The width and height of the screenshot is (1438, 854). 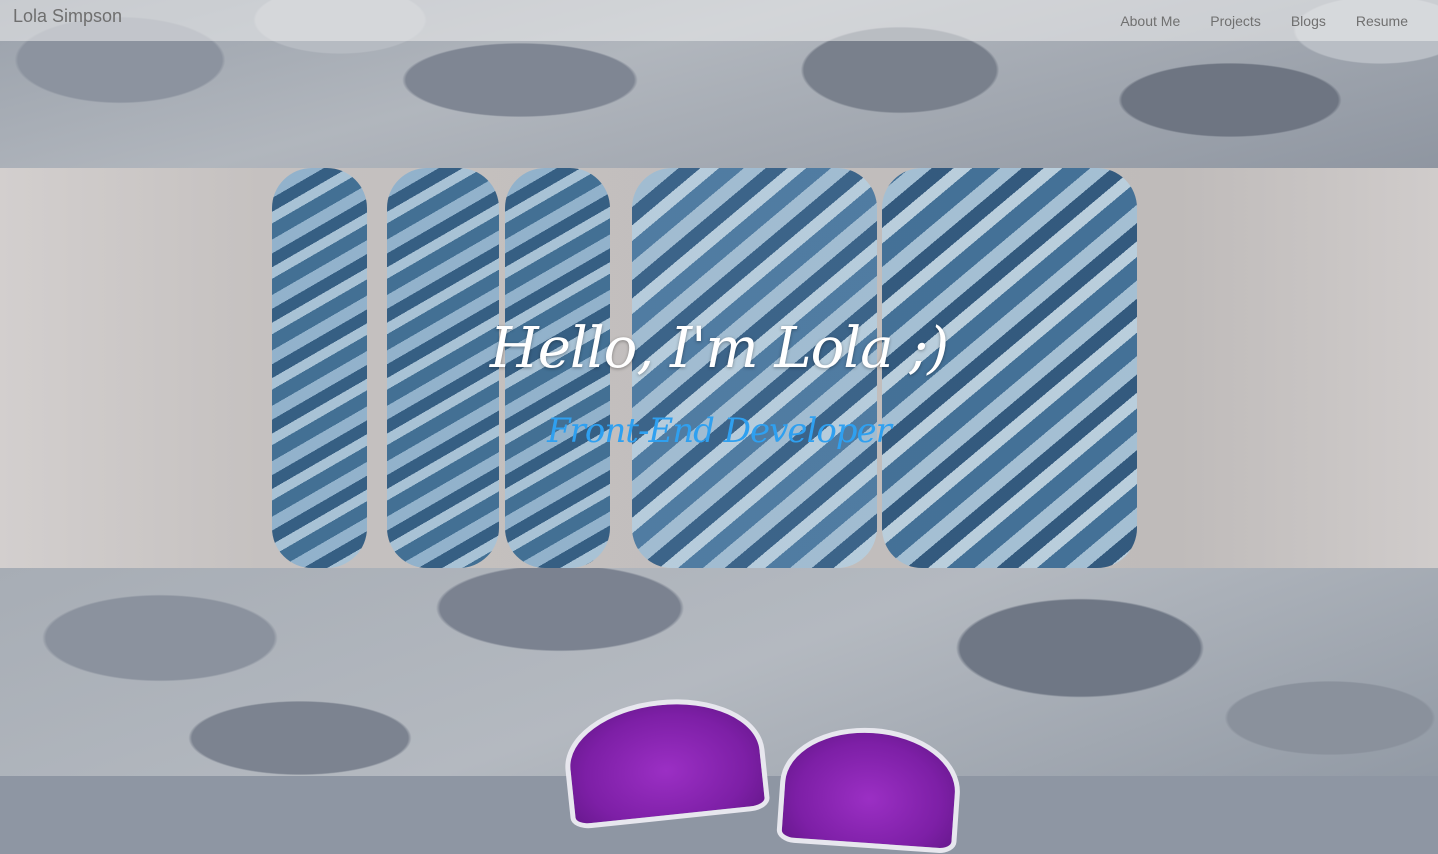 I want to click on nav-link-projects: Projects, so click(x=1235, y=21).